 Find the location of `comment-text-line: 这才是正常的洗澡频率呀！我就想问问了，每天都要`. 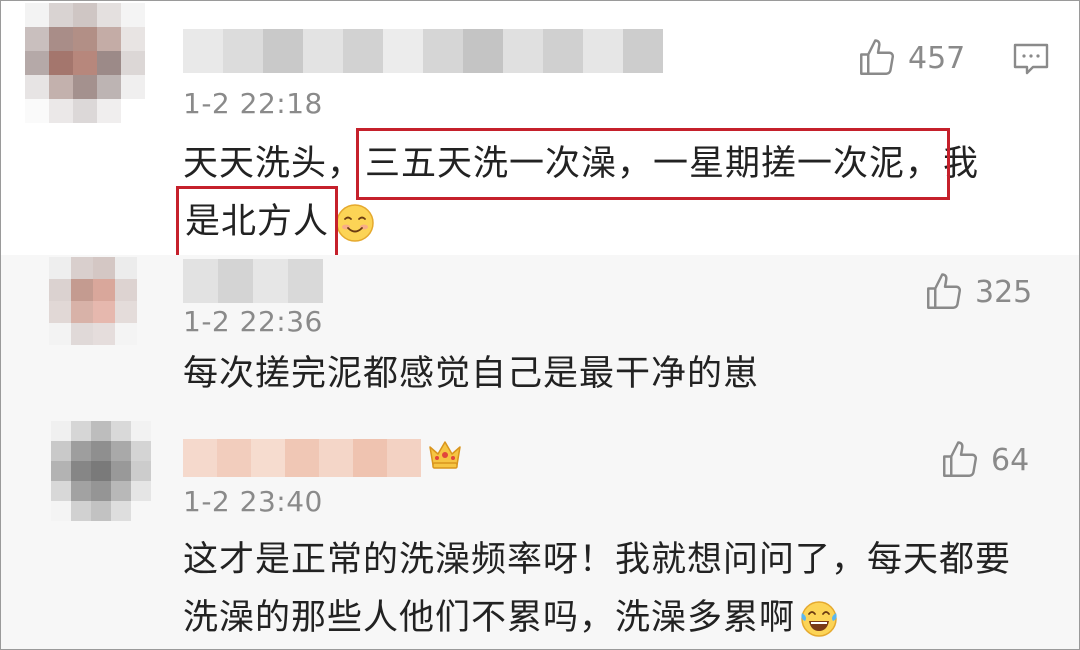

comment-text-line: 这才是正常的洗澡频率呀！我就想问问了，每天都要 is located at coordinates (597, 560).